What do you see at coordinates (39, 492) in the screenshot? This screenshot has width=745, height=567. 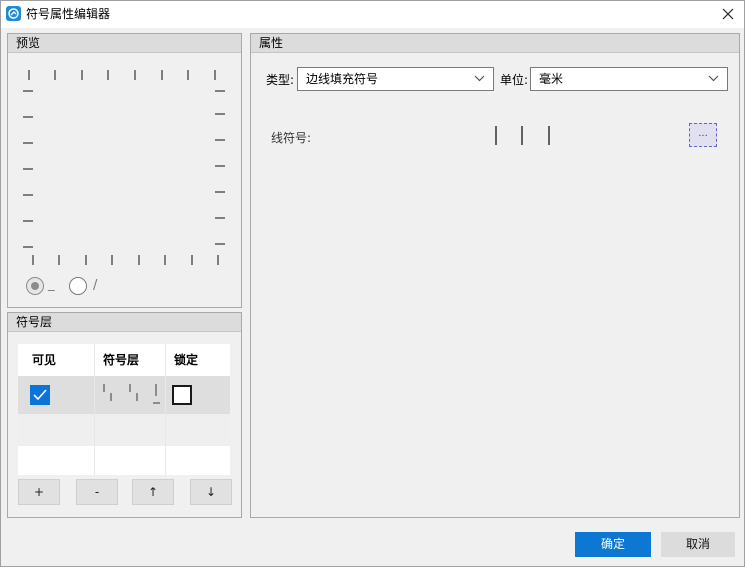 I see `add-layer-button: +` at bounding box center [39, 492].